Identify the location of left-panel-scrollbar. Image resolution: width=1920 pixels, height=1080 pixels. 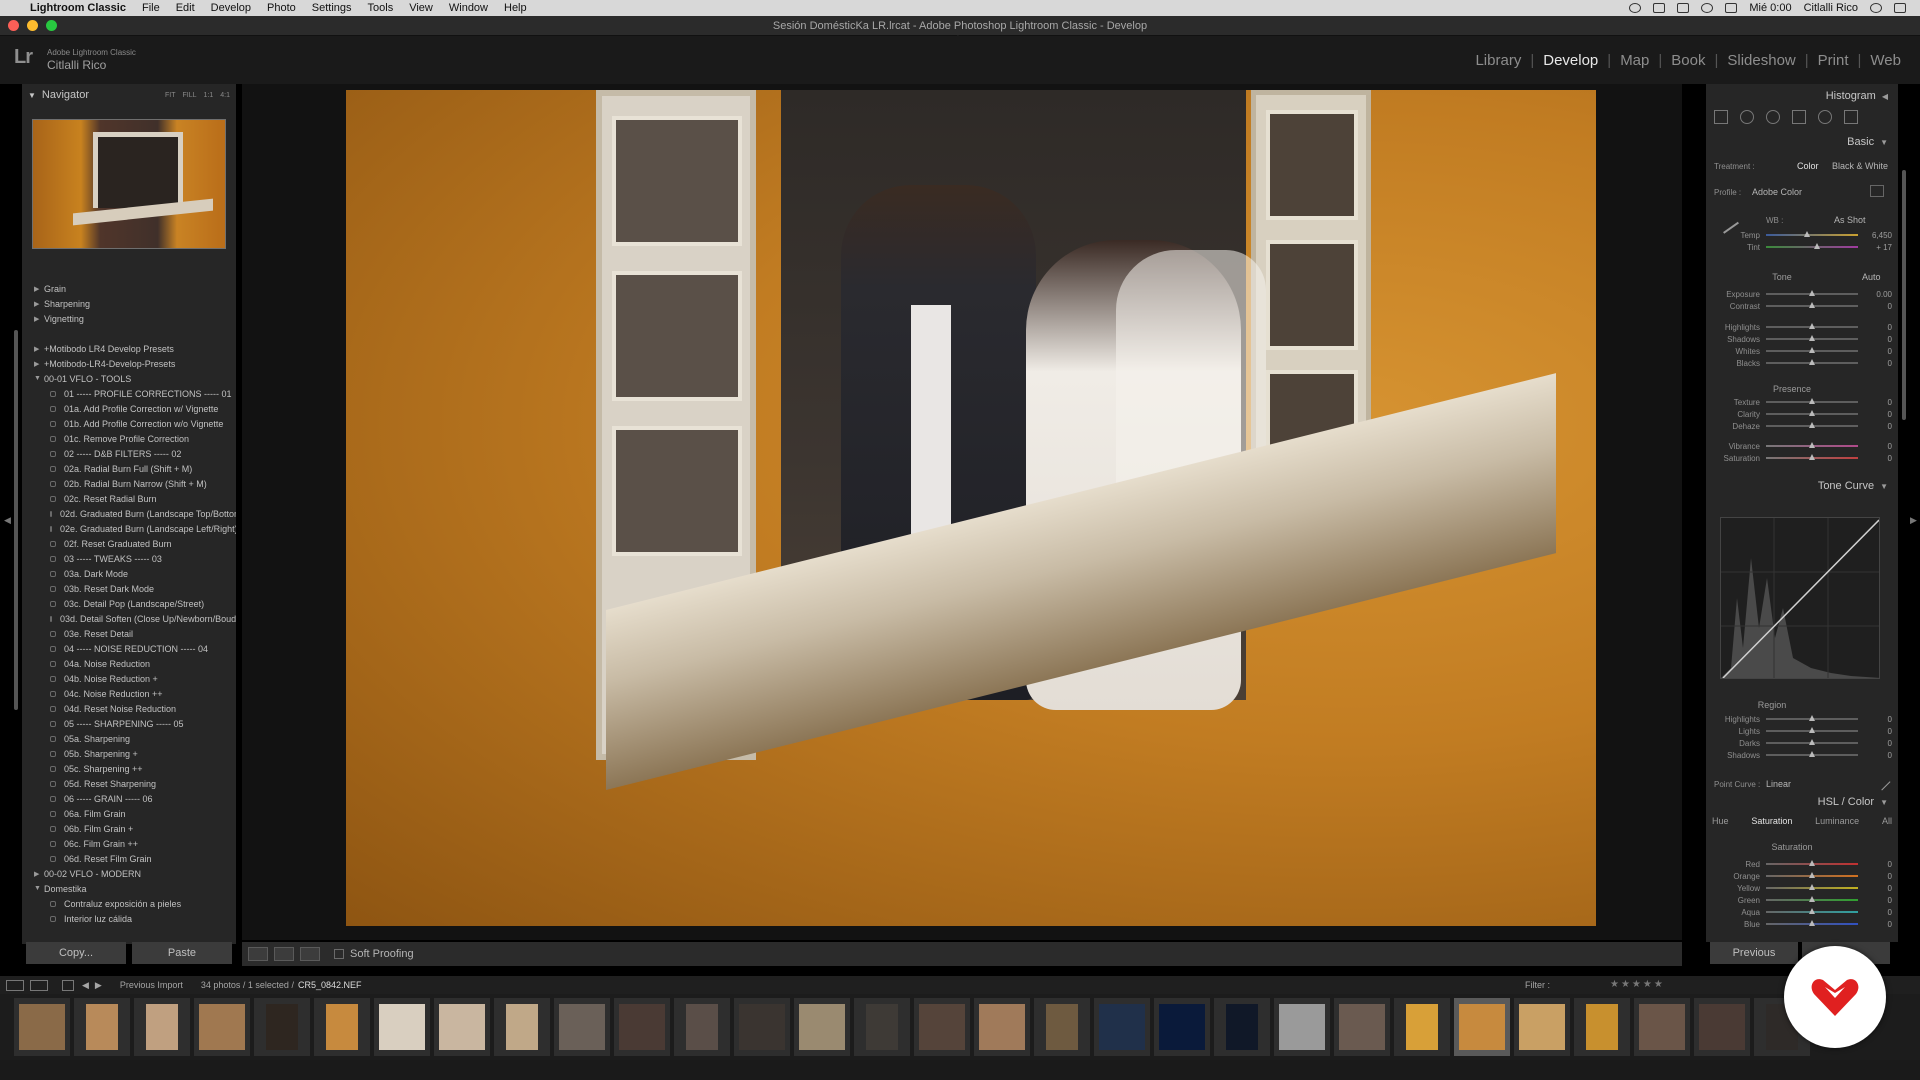
(16, 520).